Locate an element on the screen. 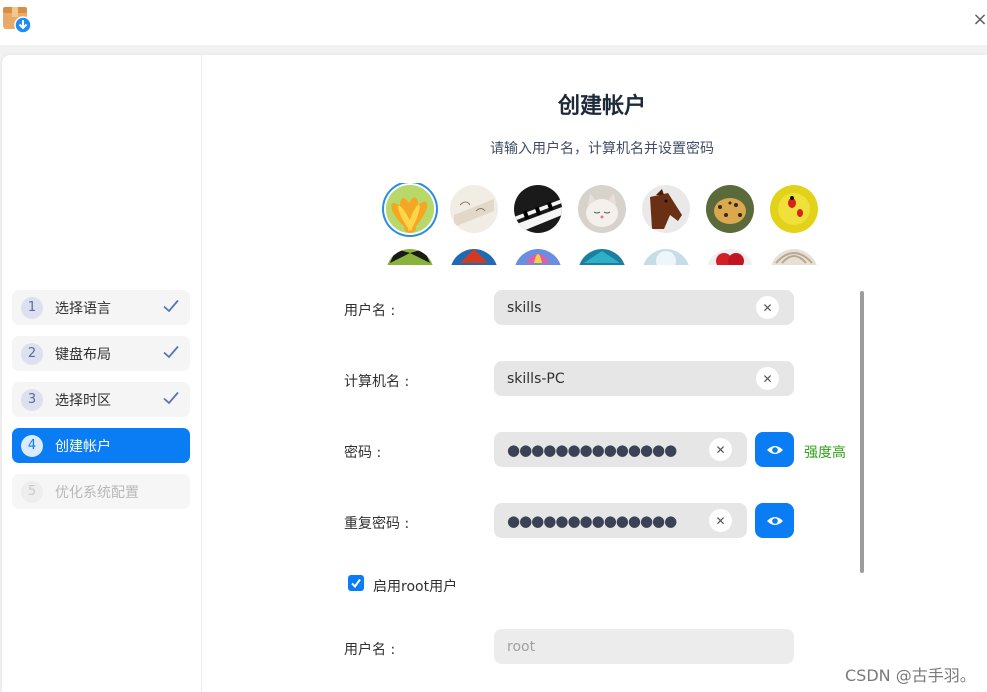  root-username-label: 用户名 : is located at coordinates (370, 650).